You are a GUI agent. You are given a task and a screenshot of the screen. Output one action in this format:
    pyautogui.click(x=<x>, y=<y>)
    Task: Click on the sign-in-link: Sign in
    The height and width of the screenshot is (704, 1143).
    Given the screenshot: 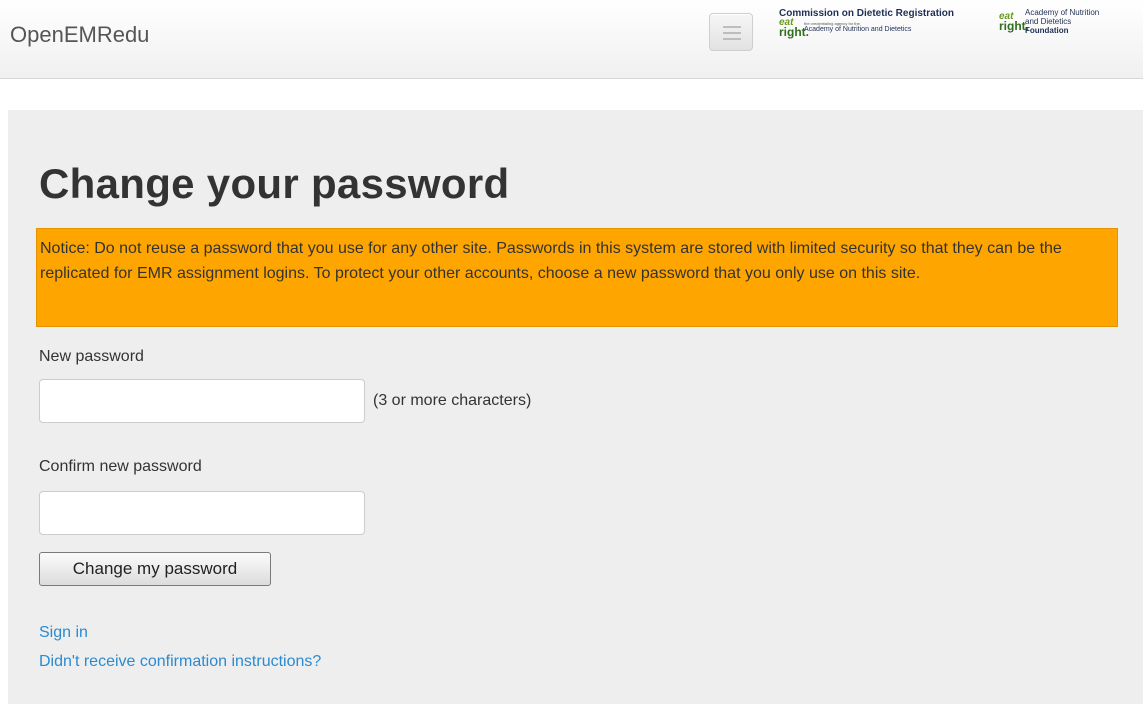 What is the action you would take?
    pyautogui.click(x=63, y=633)
    